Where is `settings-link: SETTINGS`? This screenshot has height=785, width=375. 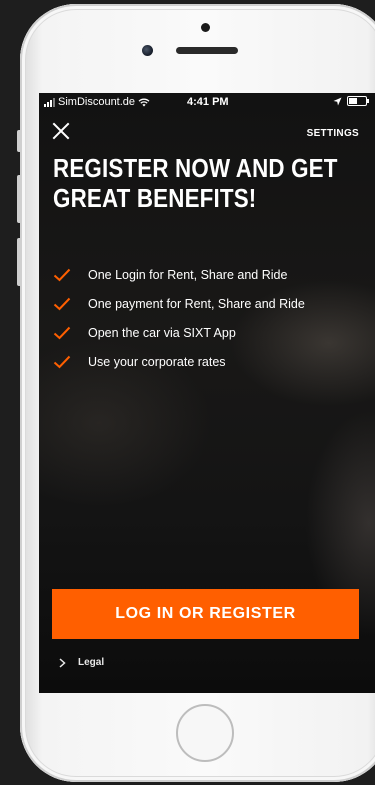
settings-link: SETTINGS is located at coordinates (333, 133).